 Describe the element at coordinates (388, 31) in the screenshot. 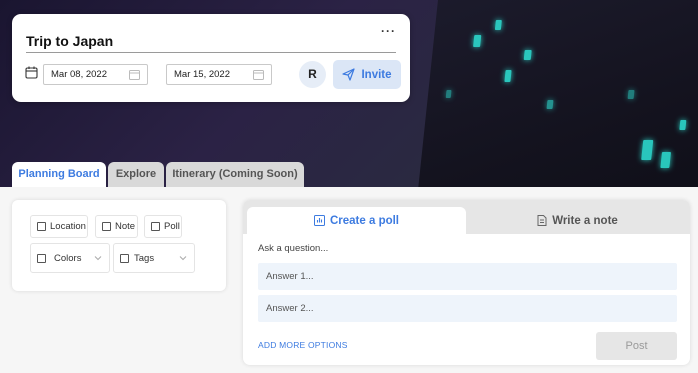

I see `more-options-icon: ···` at that location.